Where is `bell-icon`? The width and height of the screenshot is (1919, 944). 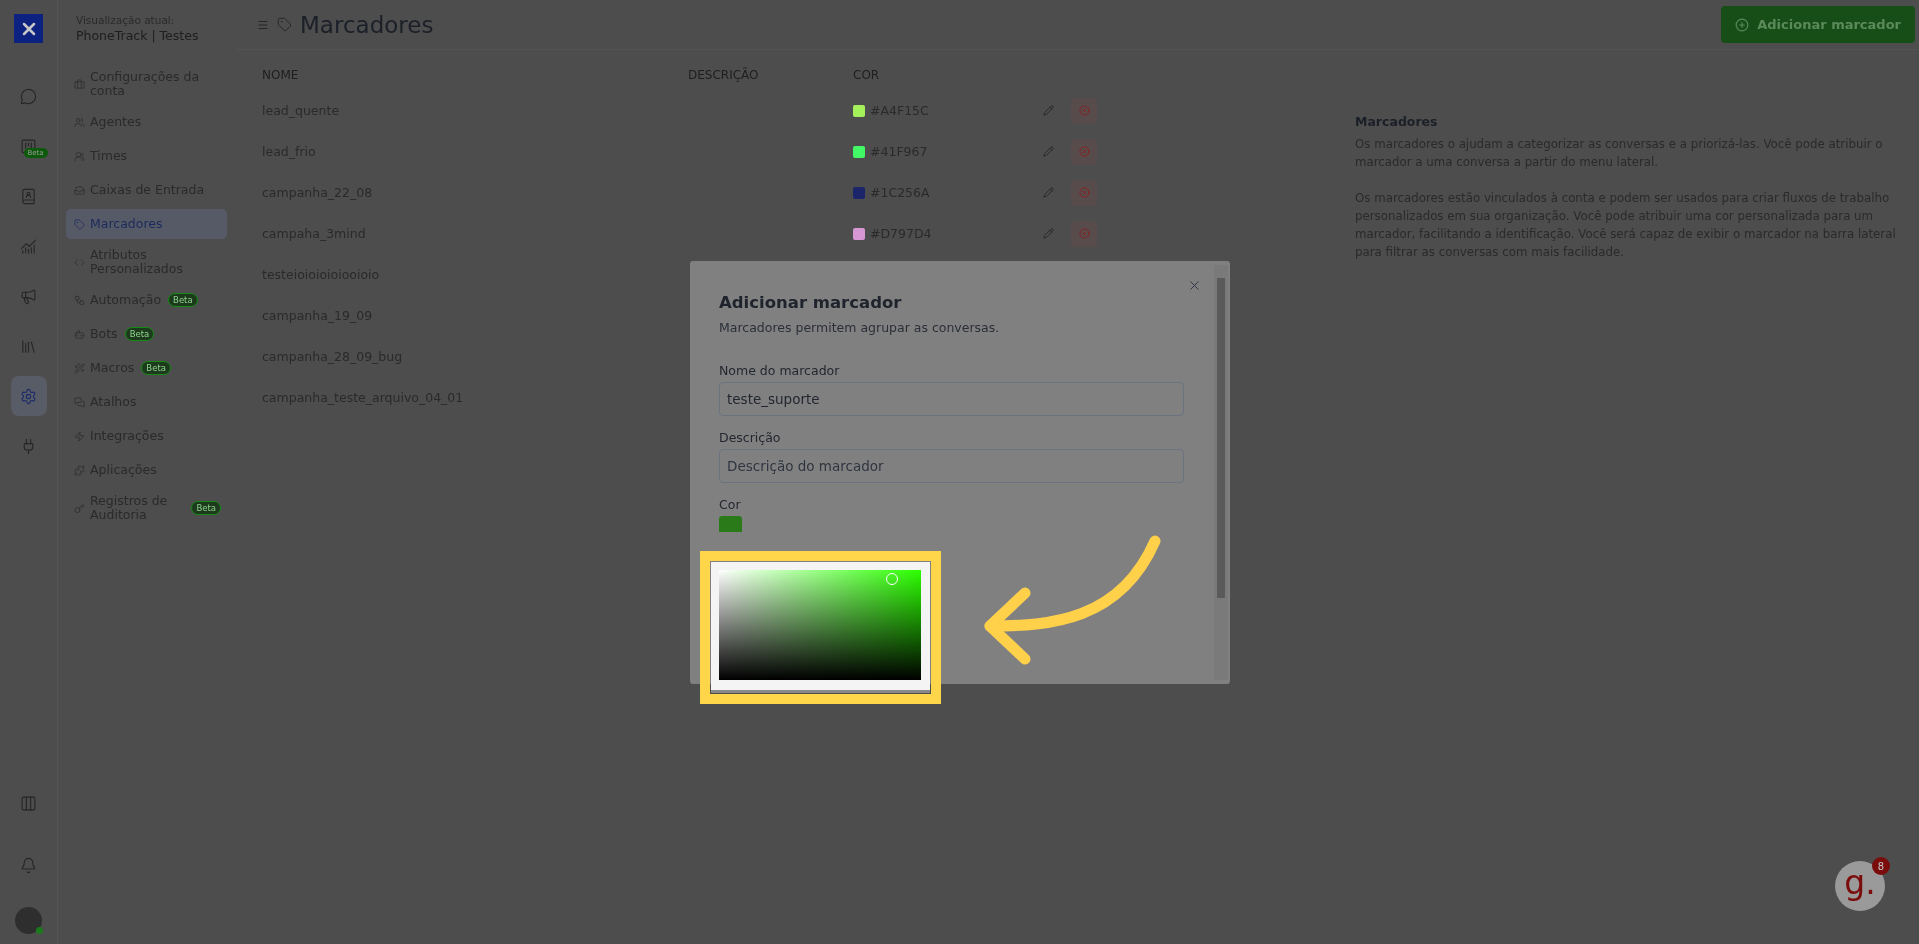
bell-icon is located at coordinates (28, 865).